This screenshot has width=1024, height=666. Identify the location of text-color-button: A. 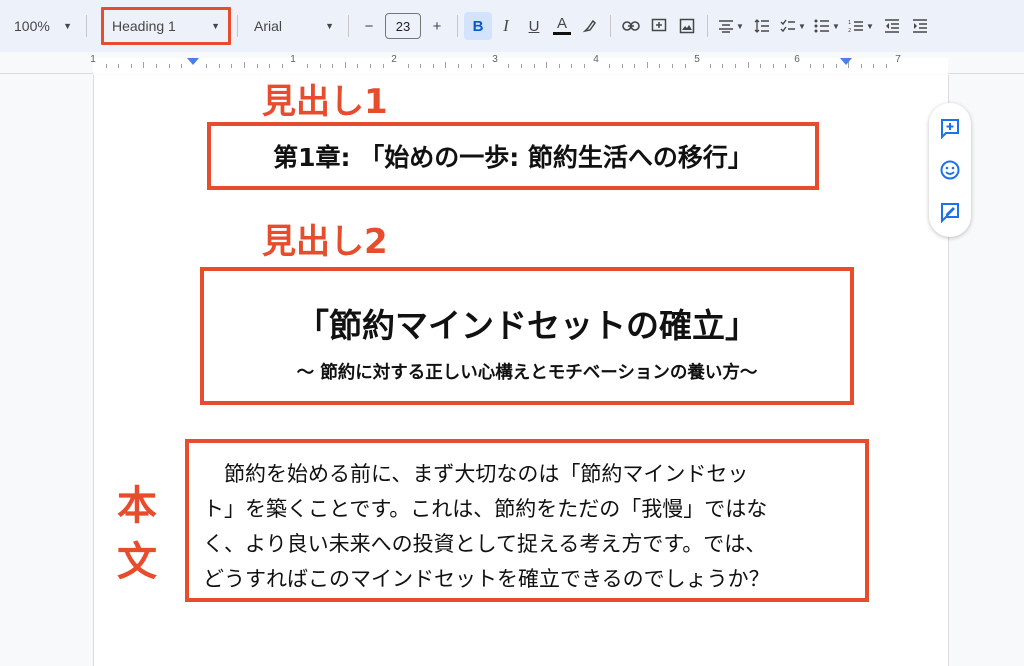
(562, 26).